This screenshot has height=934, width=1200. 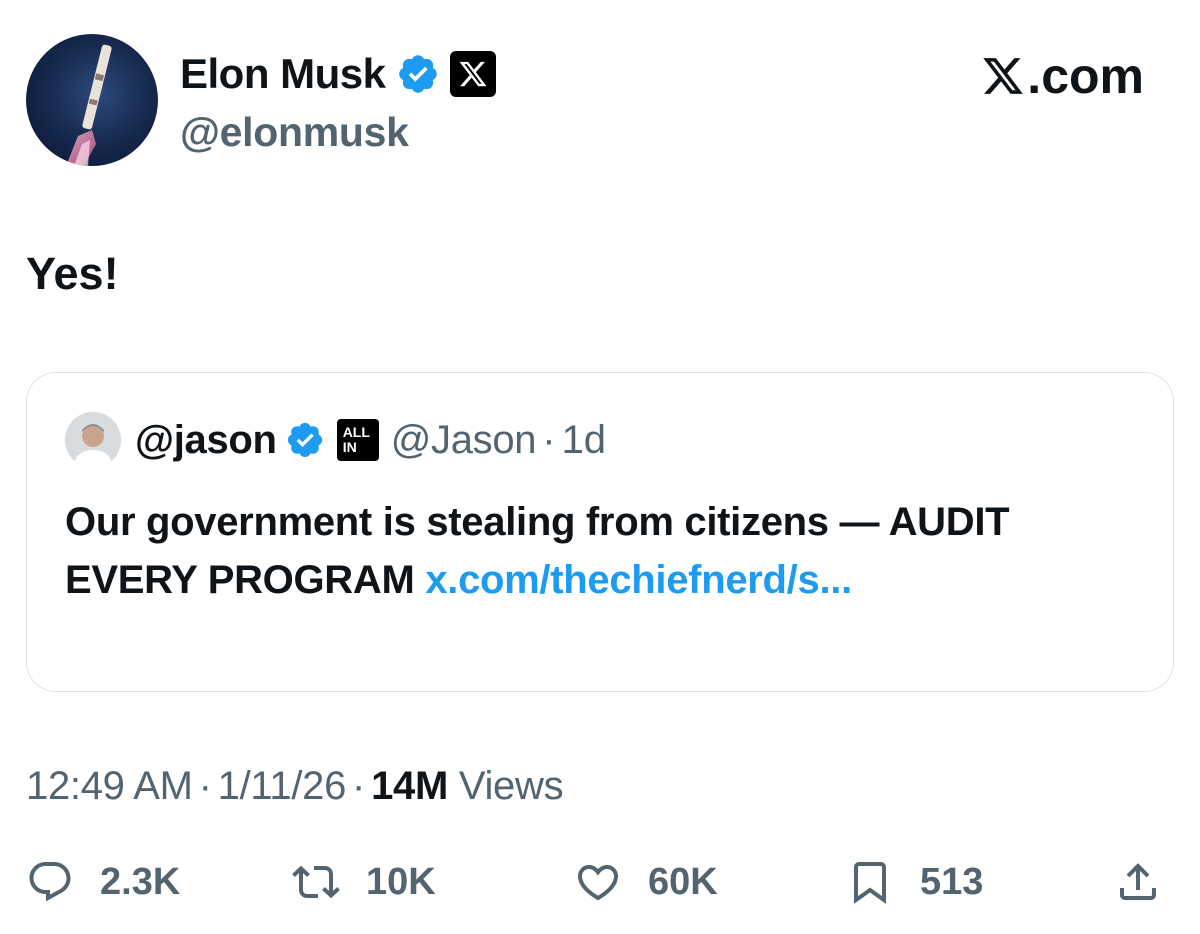 I want to click on quoted-tweet-header: @jason ALL IN @Jason · 1d, so click(x=335, y=440).